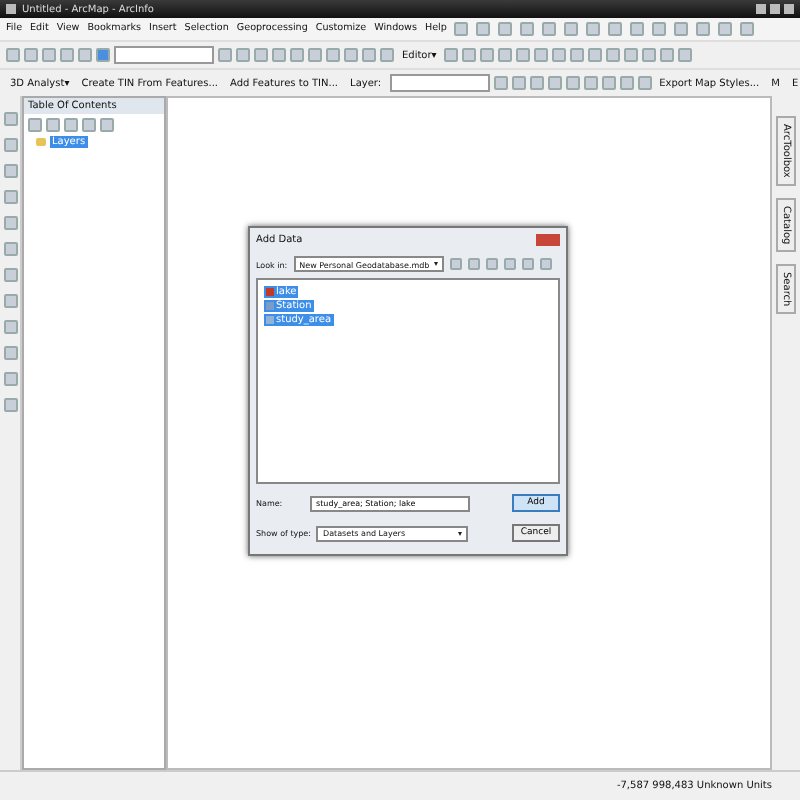 The width and height of the screenshot is (800, 800). What do you see at coordinates (41, 142) in the screenshot?
I see `layers-icon` at bounding box center [41, 142].